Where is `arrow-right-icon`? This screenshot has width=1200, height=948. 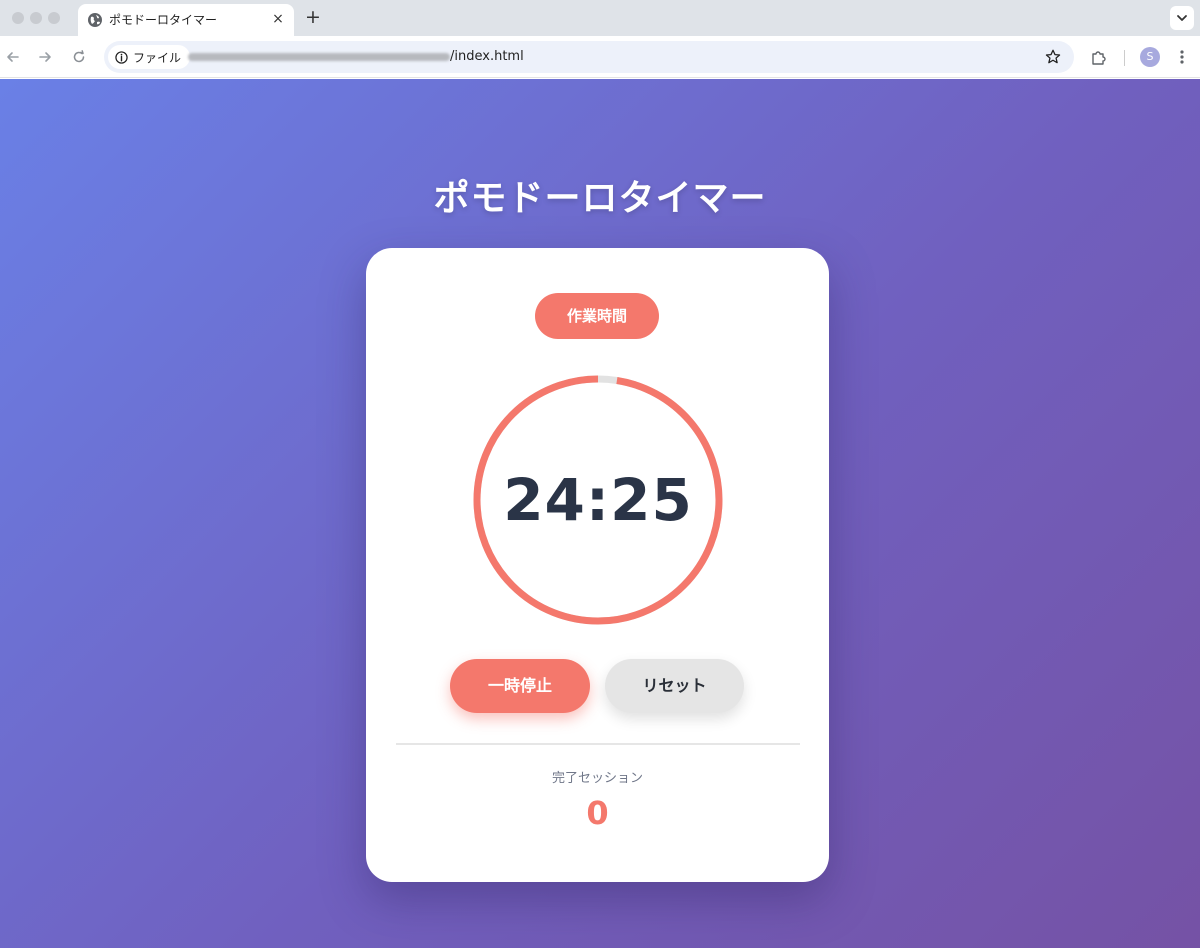 arrow-right-icon is located at coordinates (45, 57).